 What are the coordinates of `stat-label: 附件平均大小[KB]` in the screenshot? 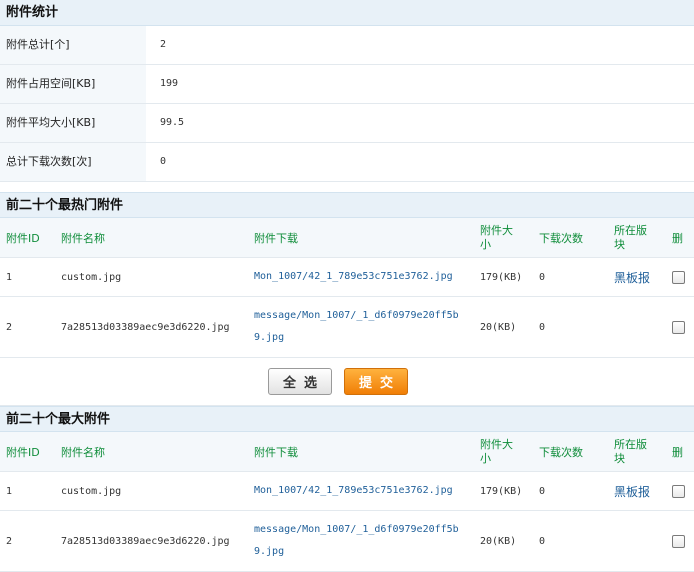 It's located at (73, 123).